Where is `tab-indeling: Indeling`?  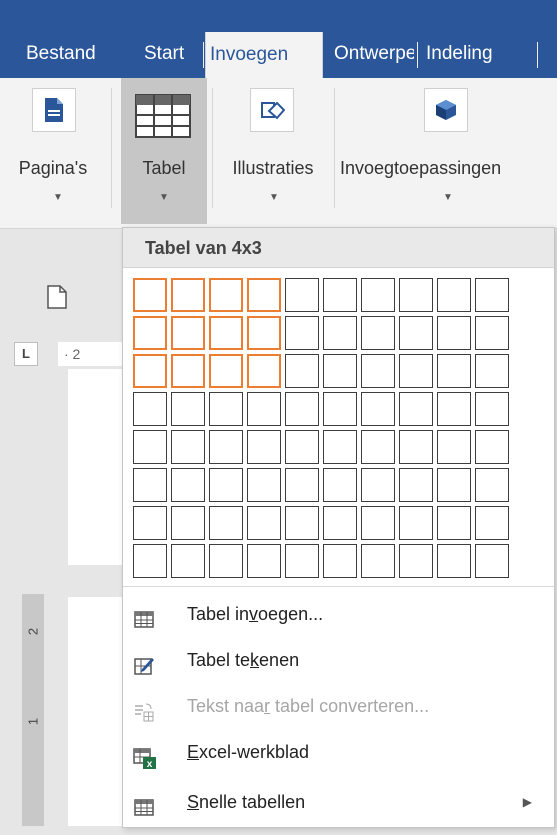
tab-indeling: Indeling is located at coordinates (476, 54).